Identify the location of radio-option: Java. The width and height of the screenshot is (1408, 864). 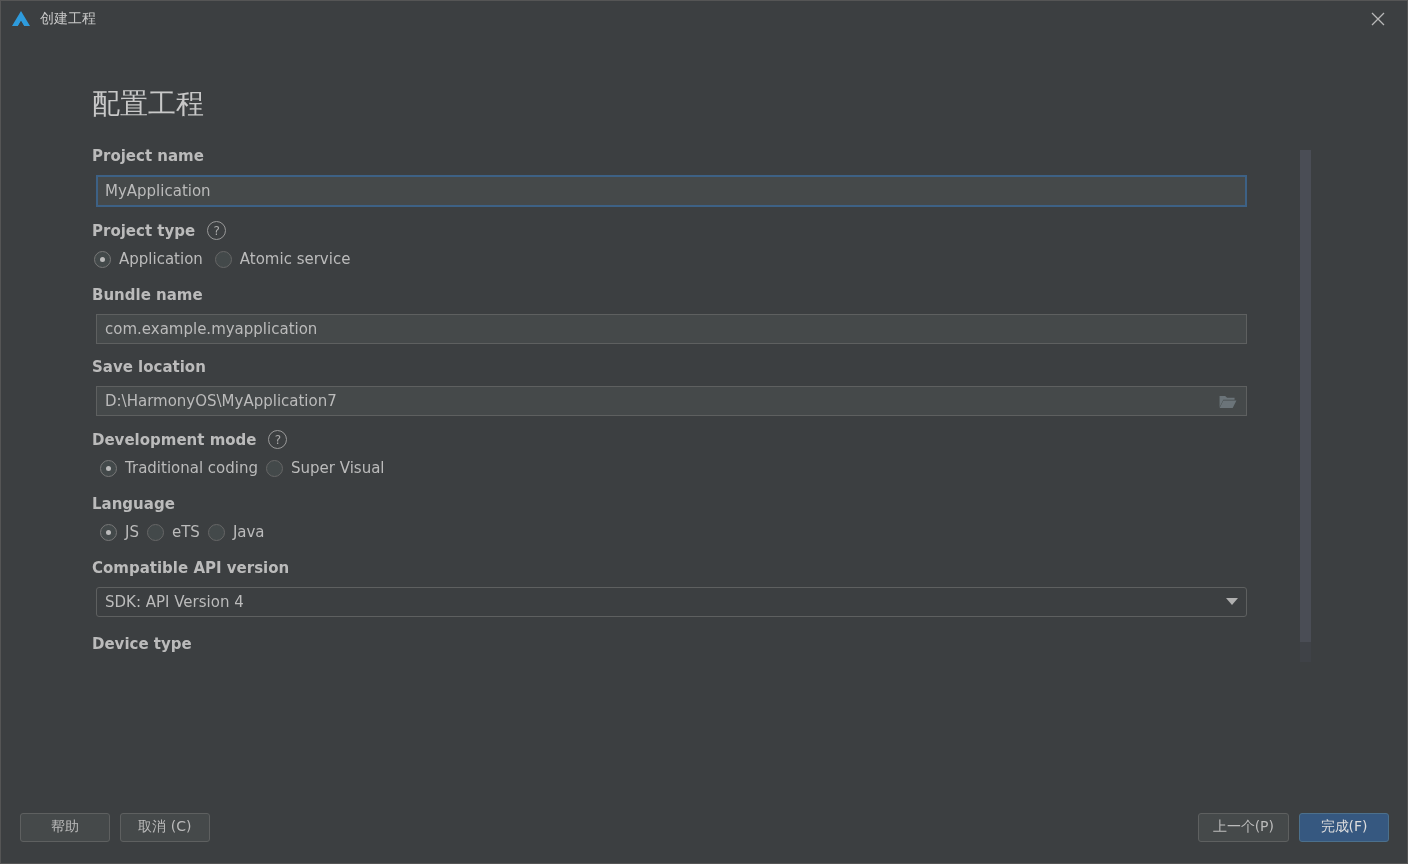
(236, 532).